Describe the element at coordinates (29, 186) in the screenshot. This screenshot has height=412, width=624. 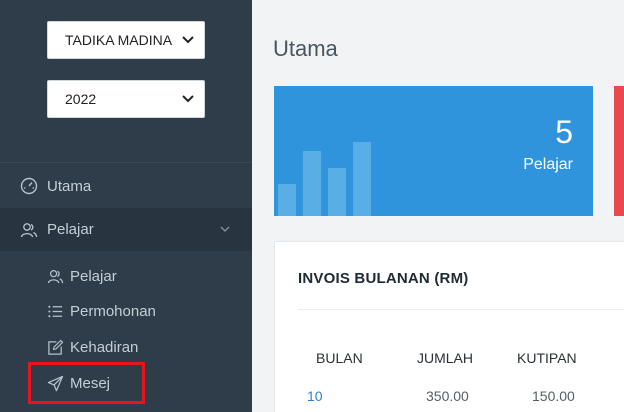
I see `dashboard-icon` at that location.